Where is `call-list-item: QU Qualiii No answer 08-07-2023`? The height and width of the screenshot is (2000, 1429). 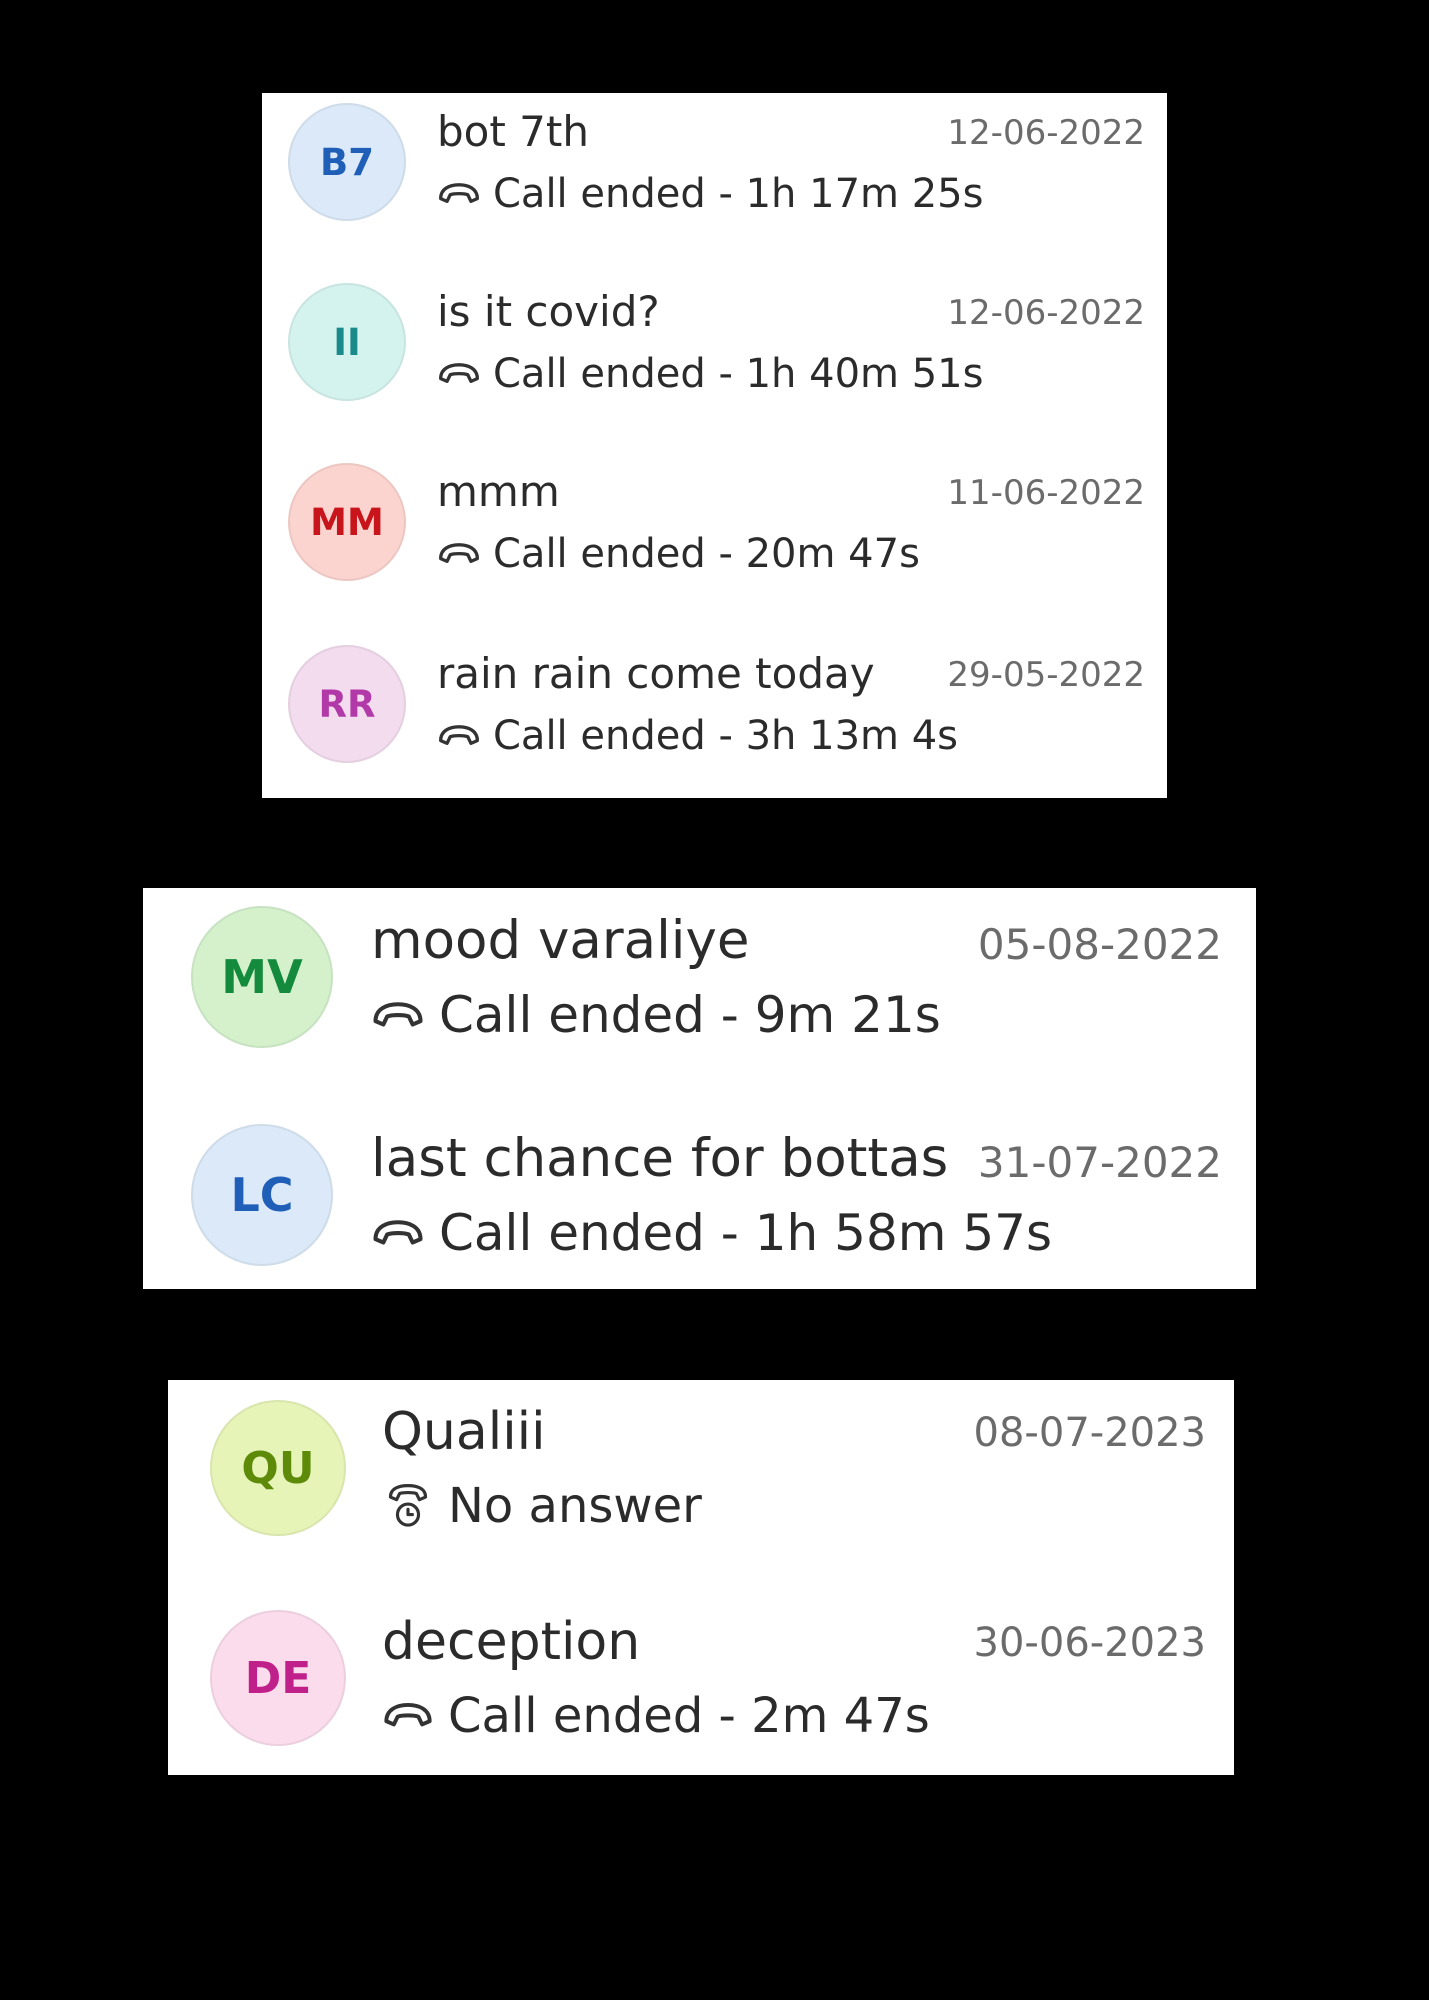 call-list-item: QU Qualiii No answer 08-07-2023 is located at coordinates (701, 1485).